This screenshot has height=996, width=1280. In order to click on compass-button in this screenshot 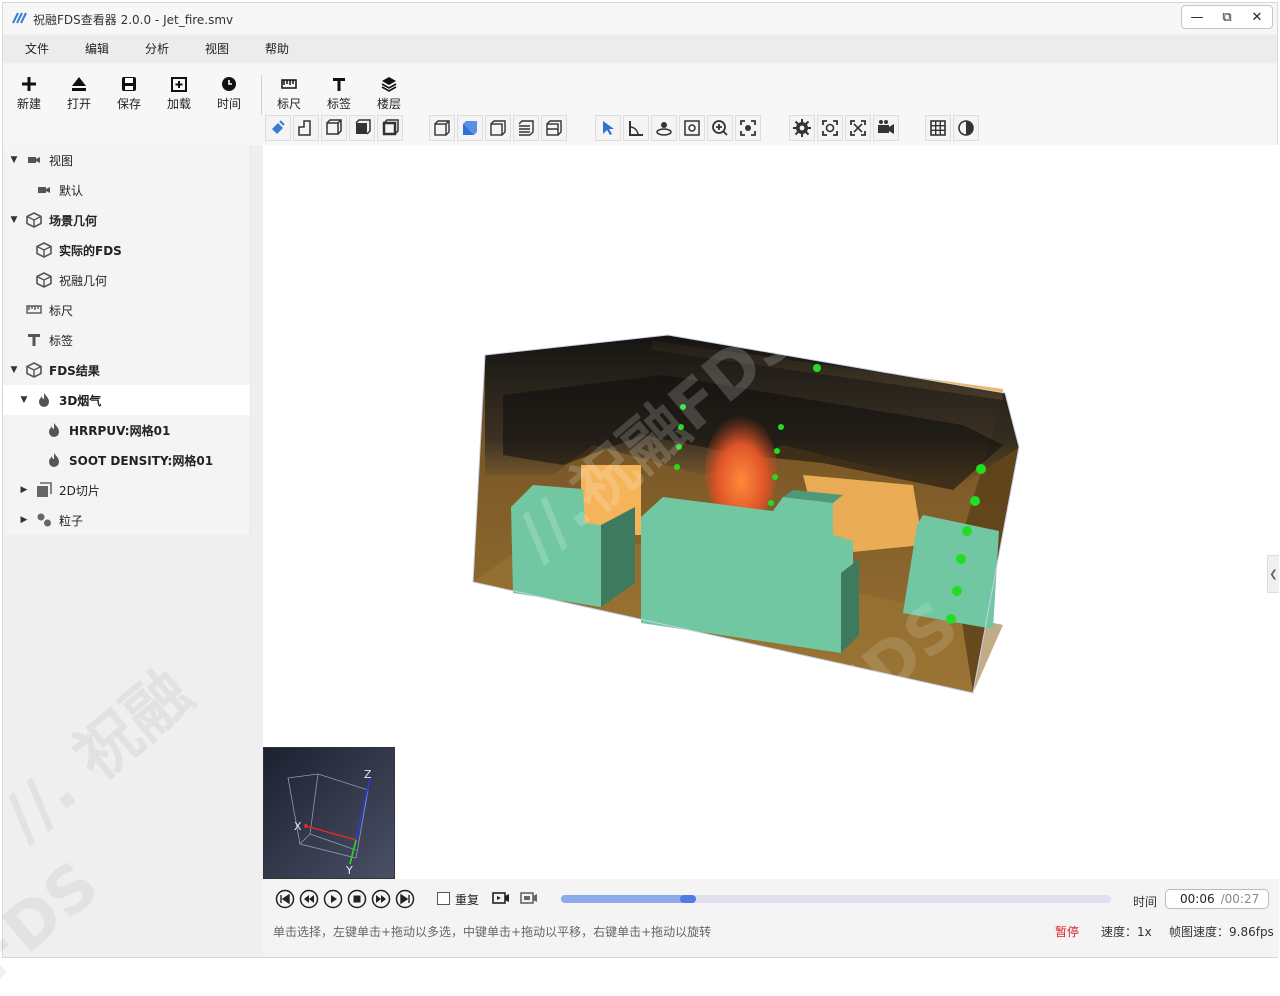, I will do `click(966, 128)`.